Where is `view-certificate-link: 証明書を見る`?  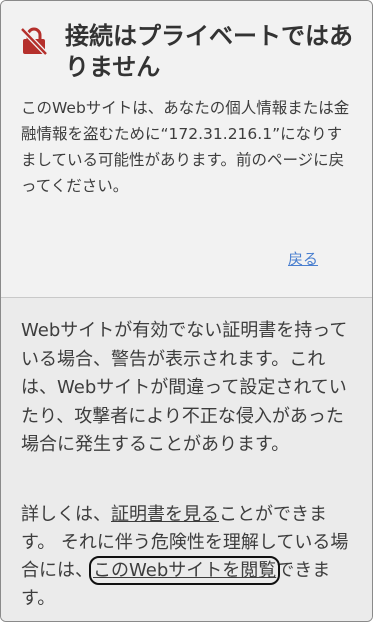
view-certificate-link: 証明書を見る is located at coordinates (165, 514).